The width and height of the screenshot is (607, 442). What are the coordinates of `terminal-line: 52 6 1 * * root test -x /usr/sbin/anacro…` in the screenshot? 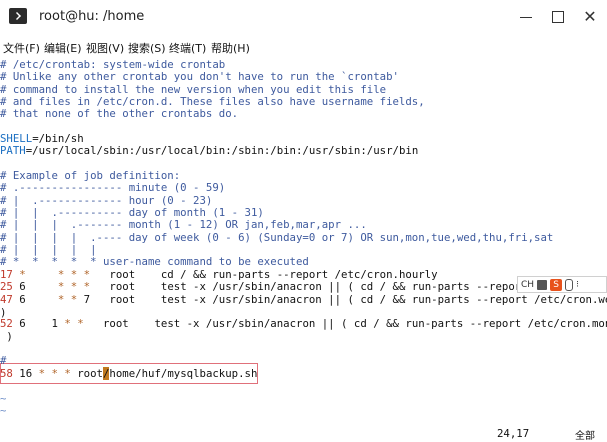 It's located at (303, 323).